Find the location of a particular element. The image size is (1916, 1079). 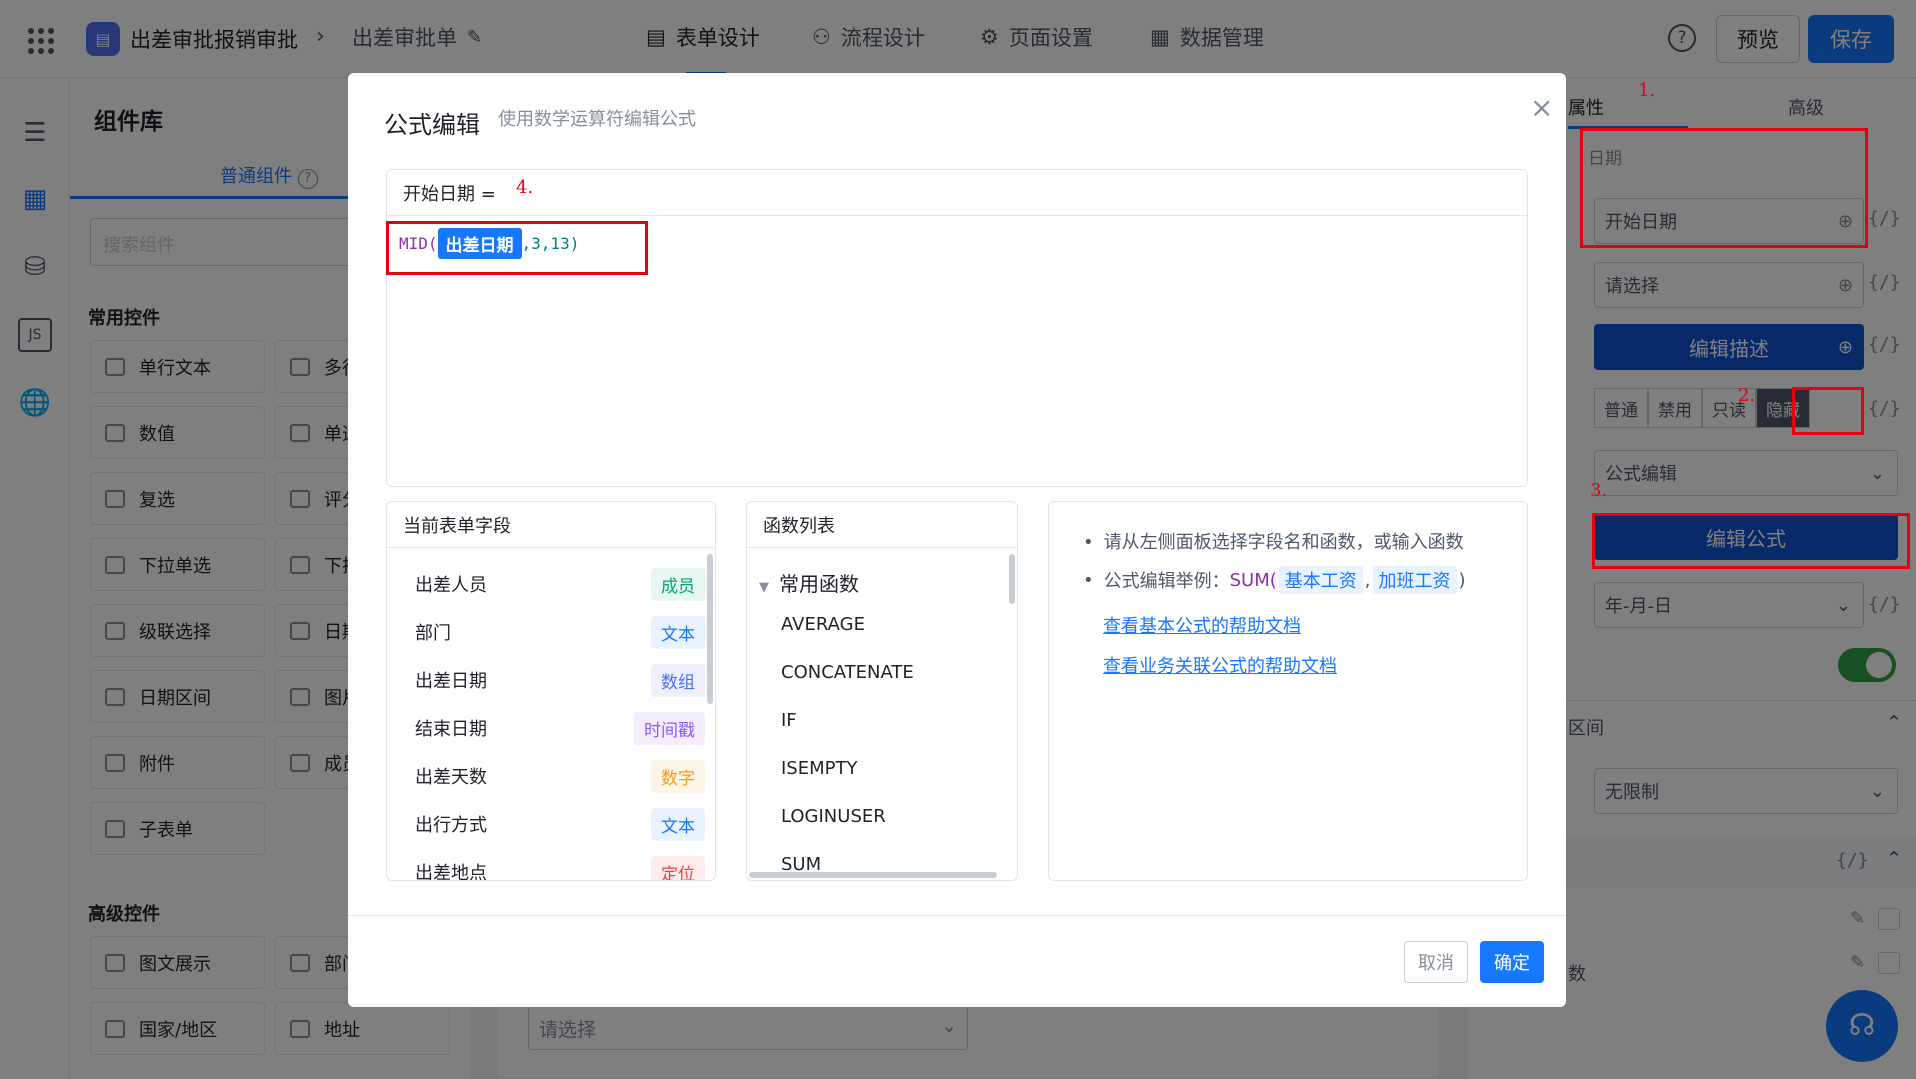

function-item: CONCATENATE is located at coordinates (847, 672).